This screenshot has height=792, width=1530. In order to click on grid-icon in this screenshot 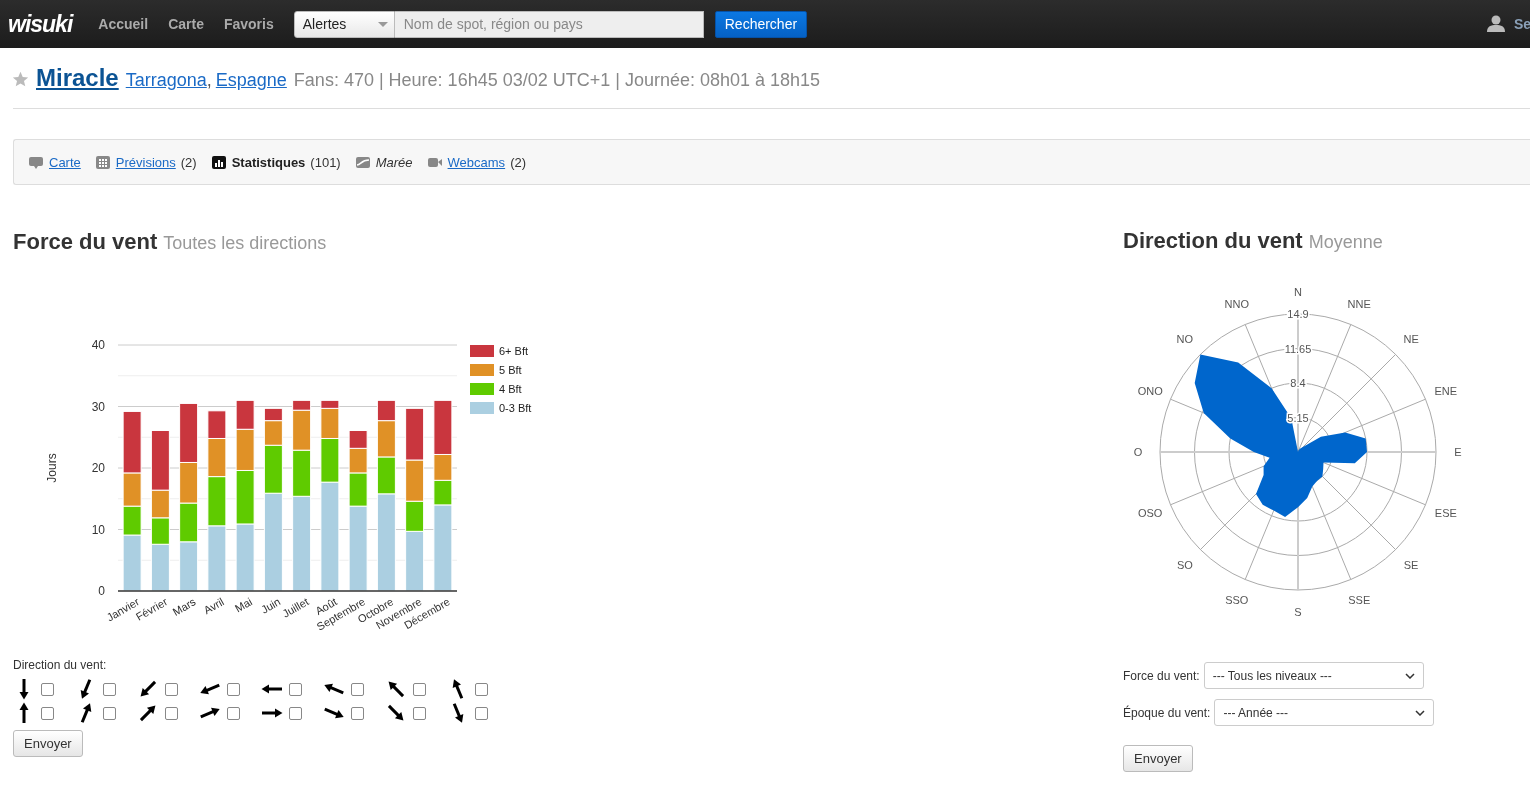, I will do `click(102, 162)`.